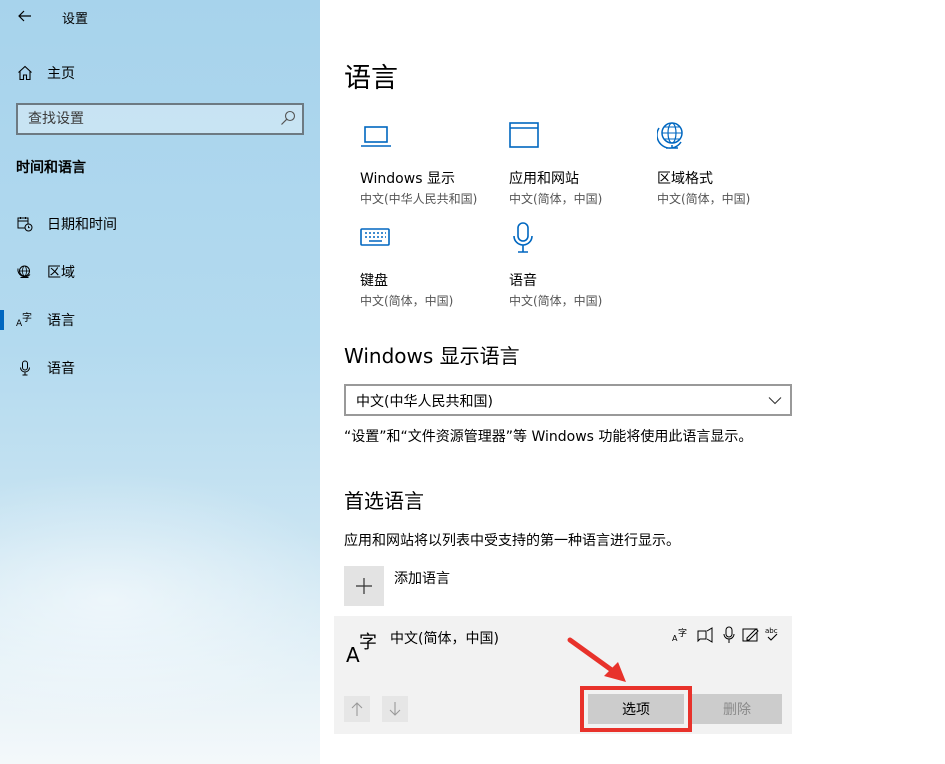  I want to click on spellcheck-icon: abc, so click(771, 634).